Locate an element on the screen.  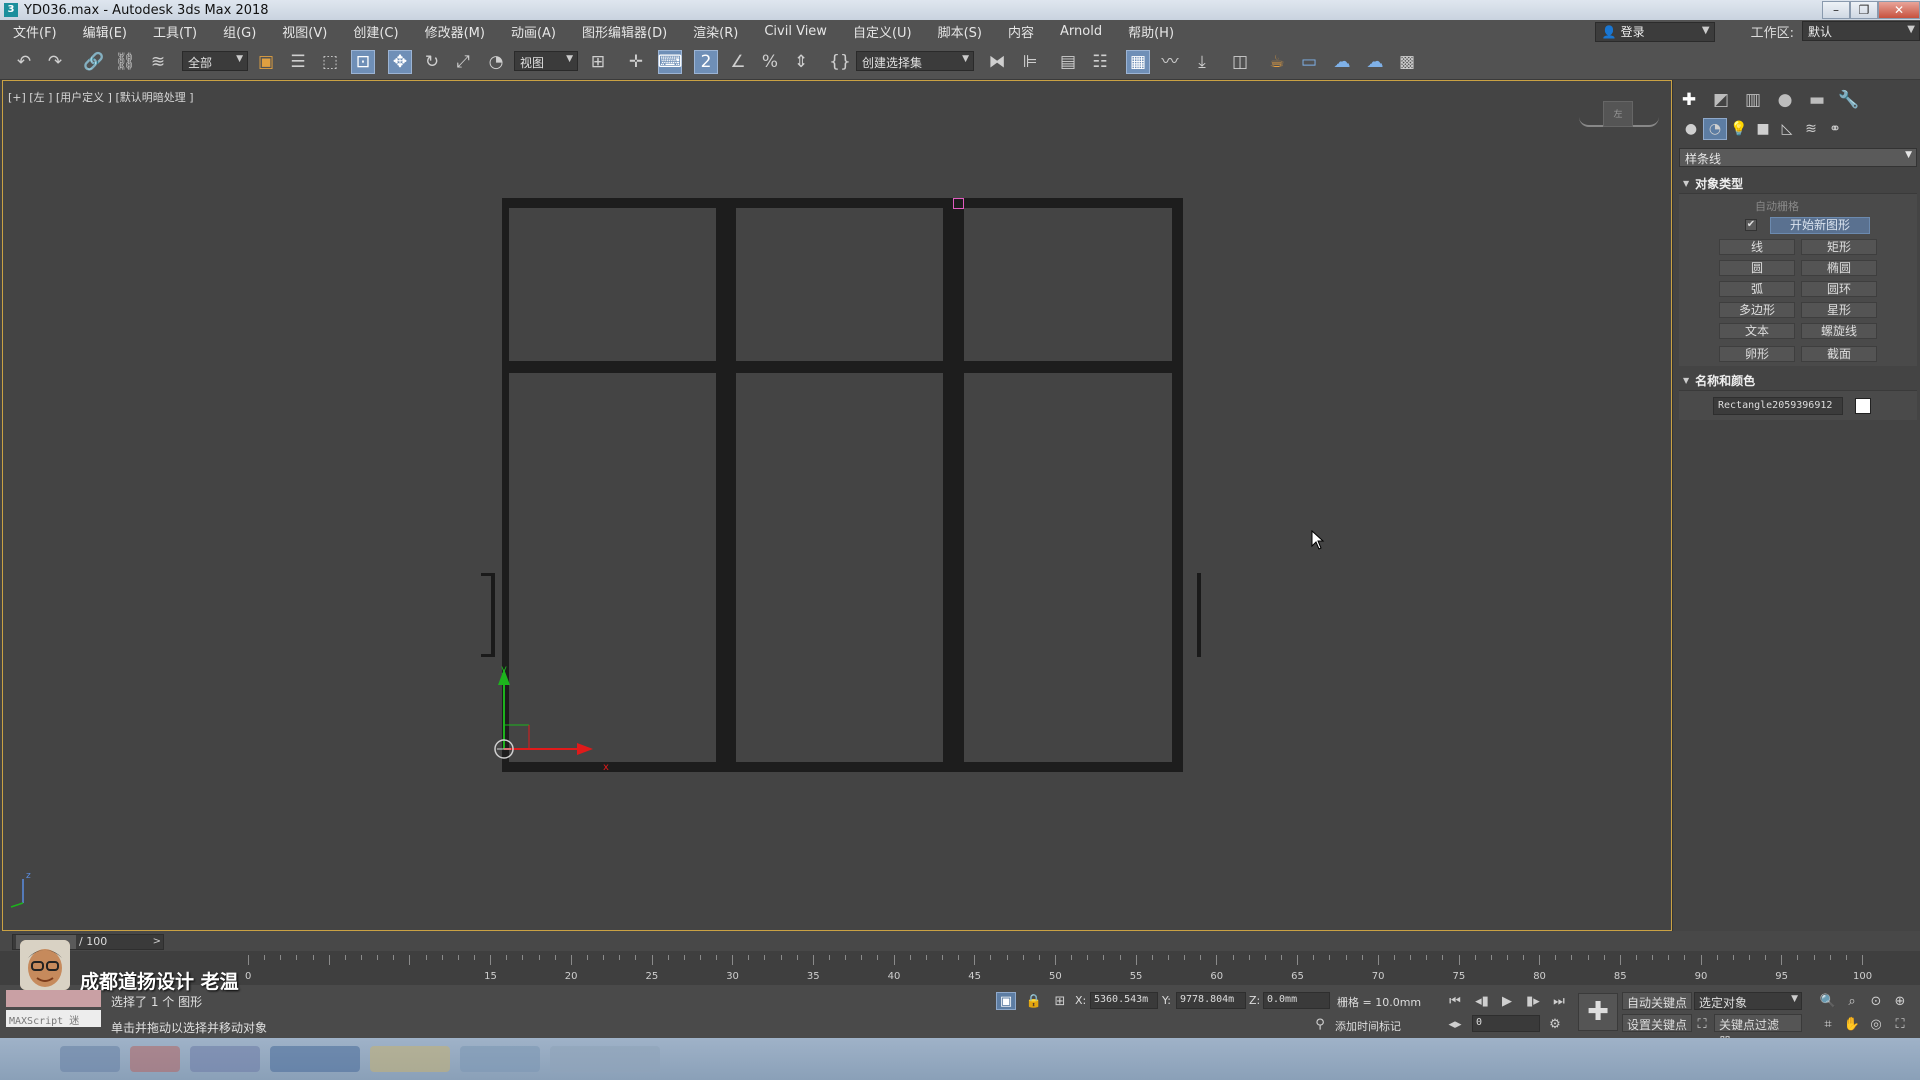
helix-button: 螺旋线 is located at coordinates (1839, 331).